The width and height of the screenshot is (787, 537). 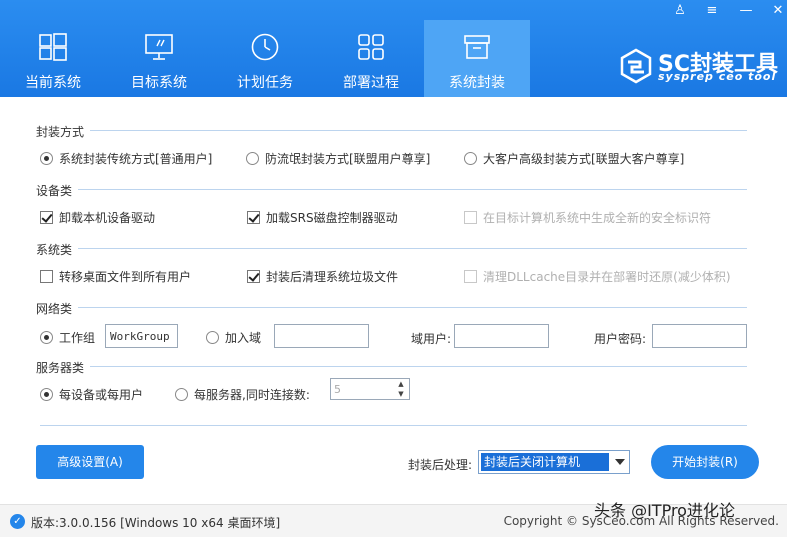 I want to click on option-label: 清理DLLcache目录并在部署时还原(减少体积), so click(x=607, y=277).